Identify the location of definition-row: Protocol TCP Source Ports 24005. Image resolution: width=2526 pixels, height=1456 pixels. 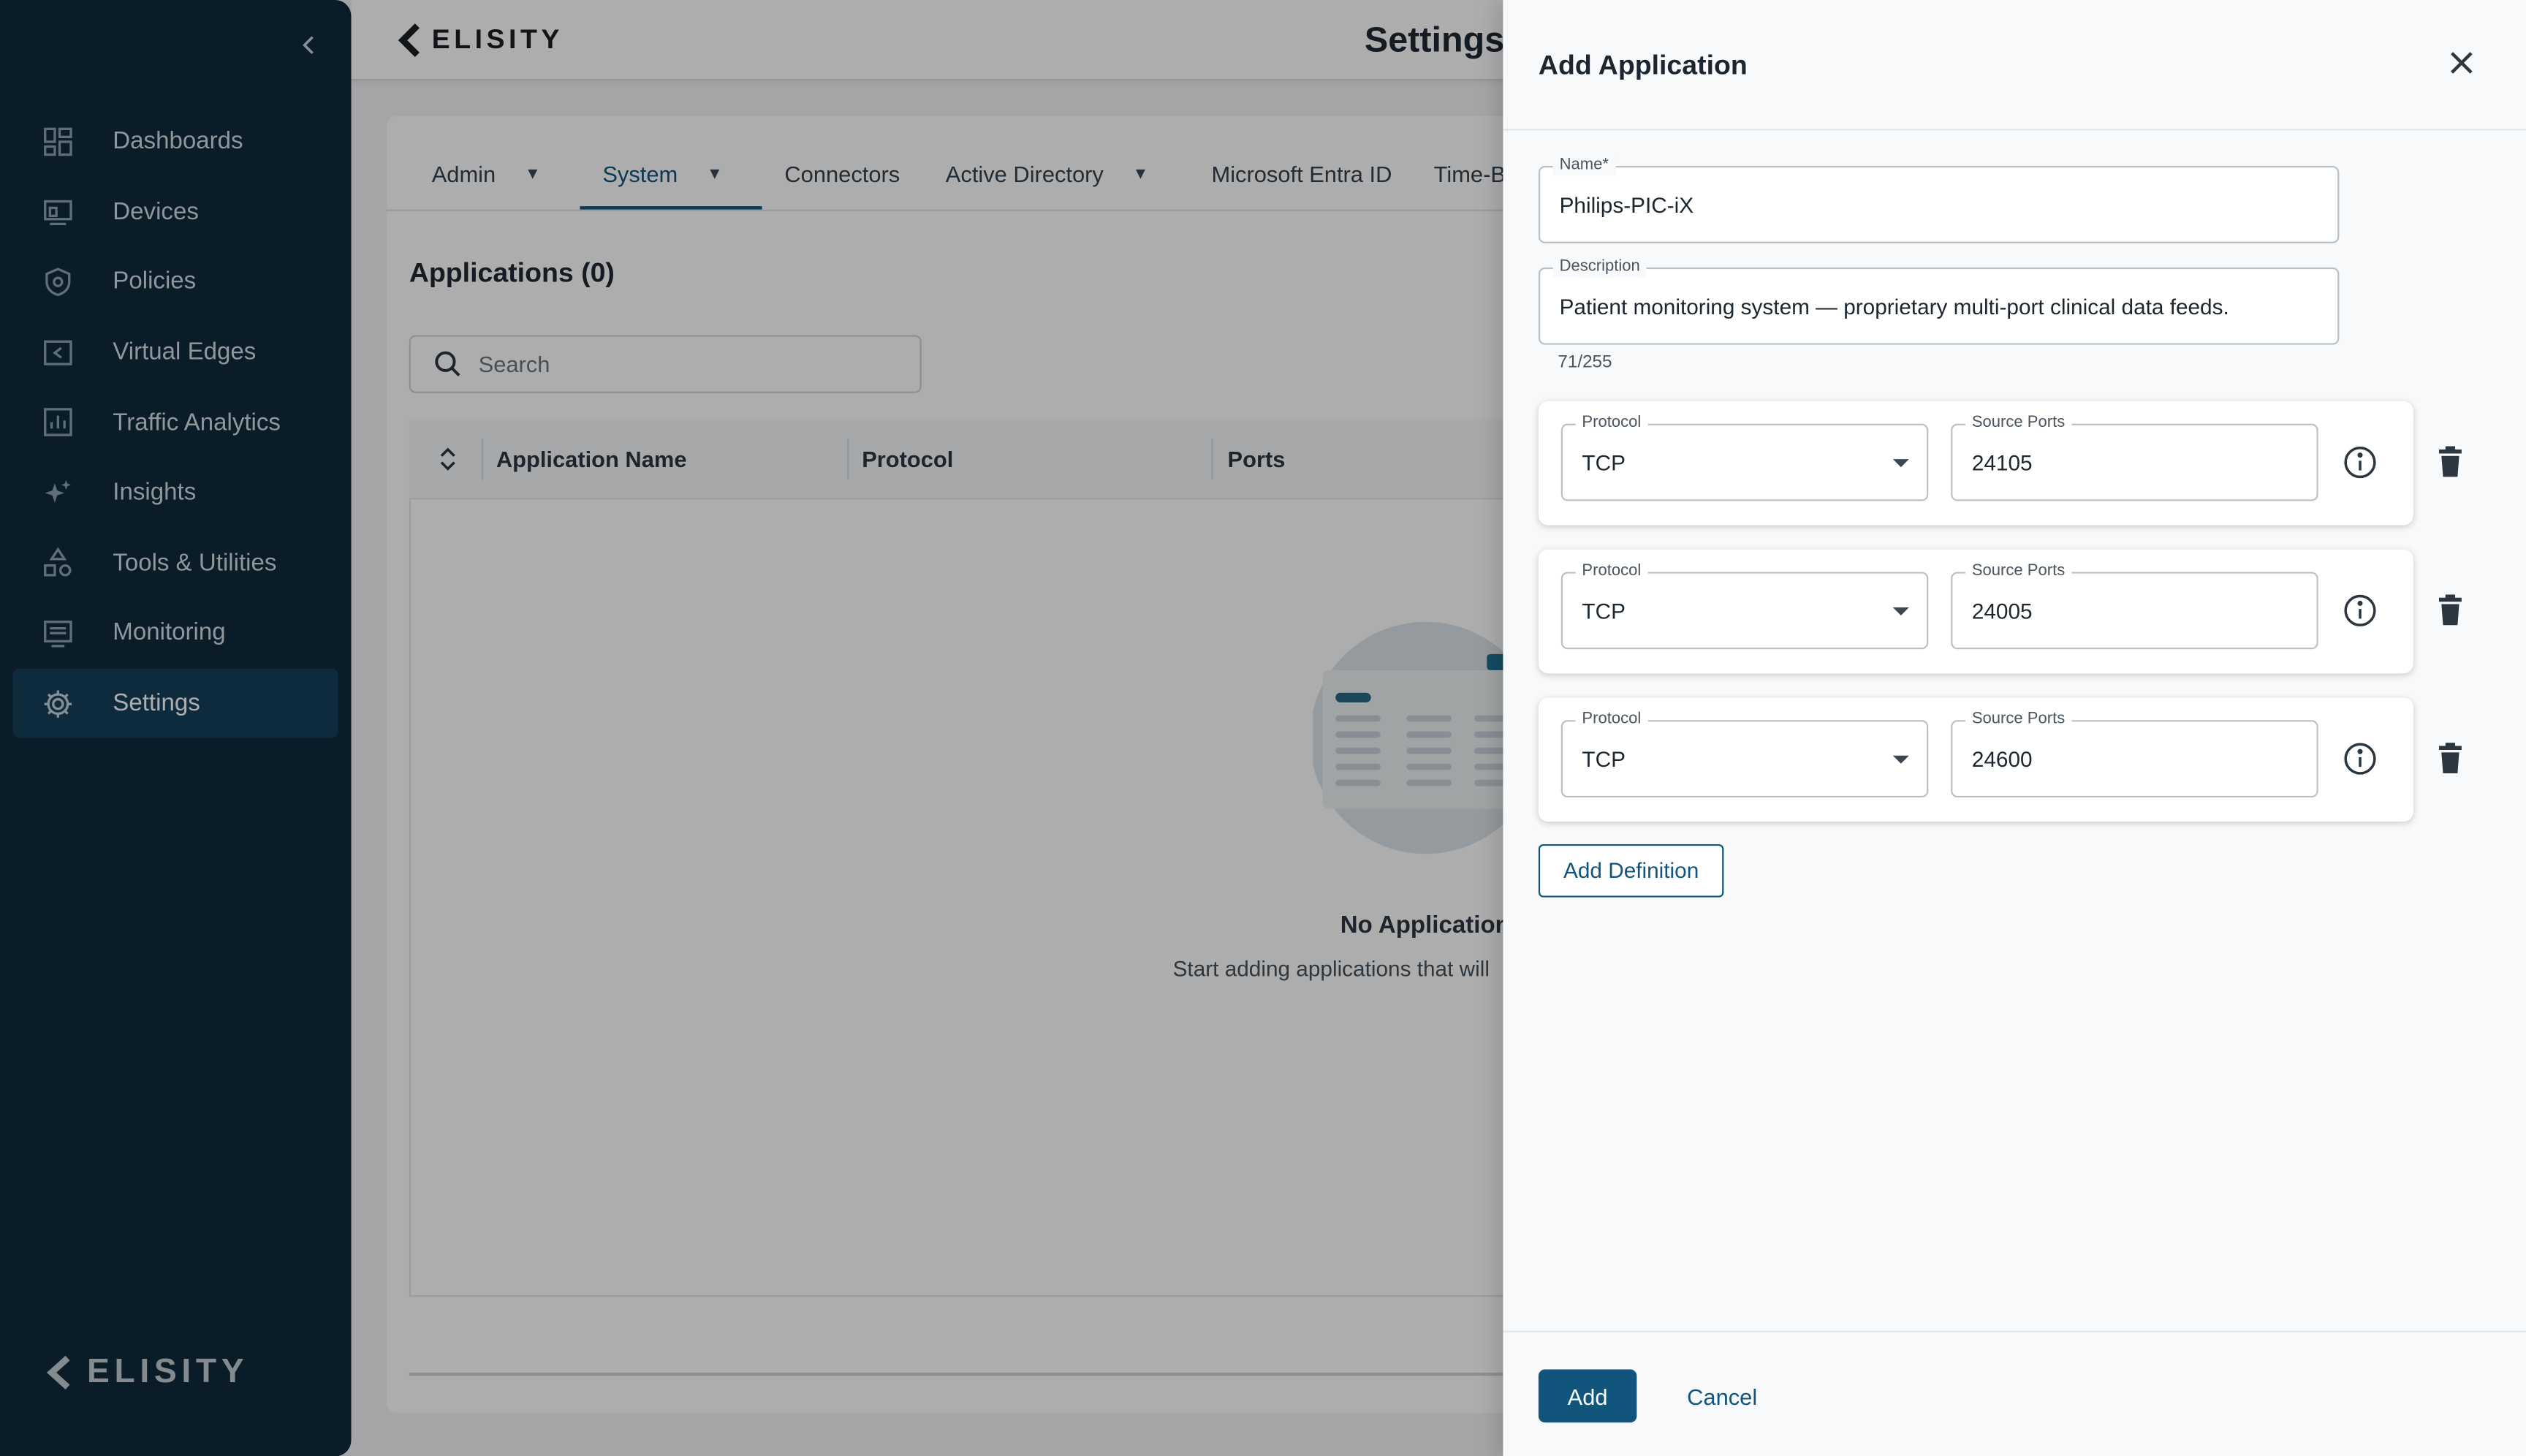
(1975, 611).